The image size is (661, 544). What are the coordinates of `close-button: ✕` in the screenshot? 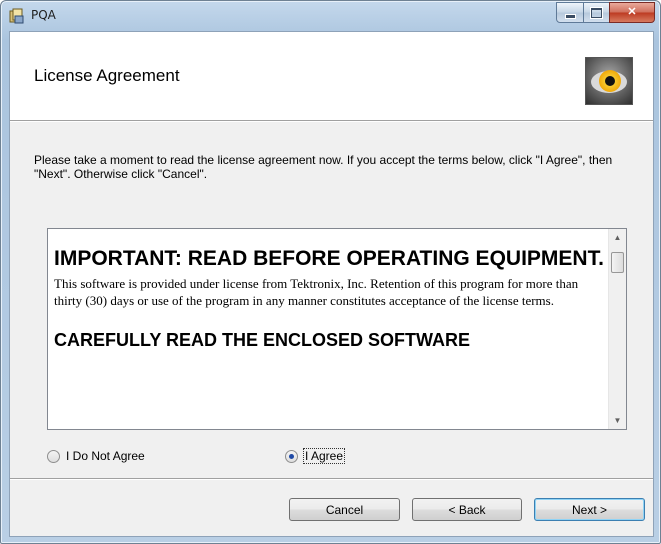 It's located at (632, 12).